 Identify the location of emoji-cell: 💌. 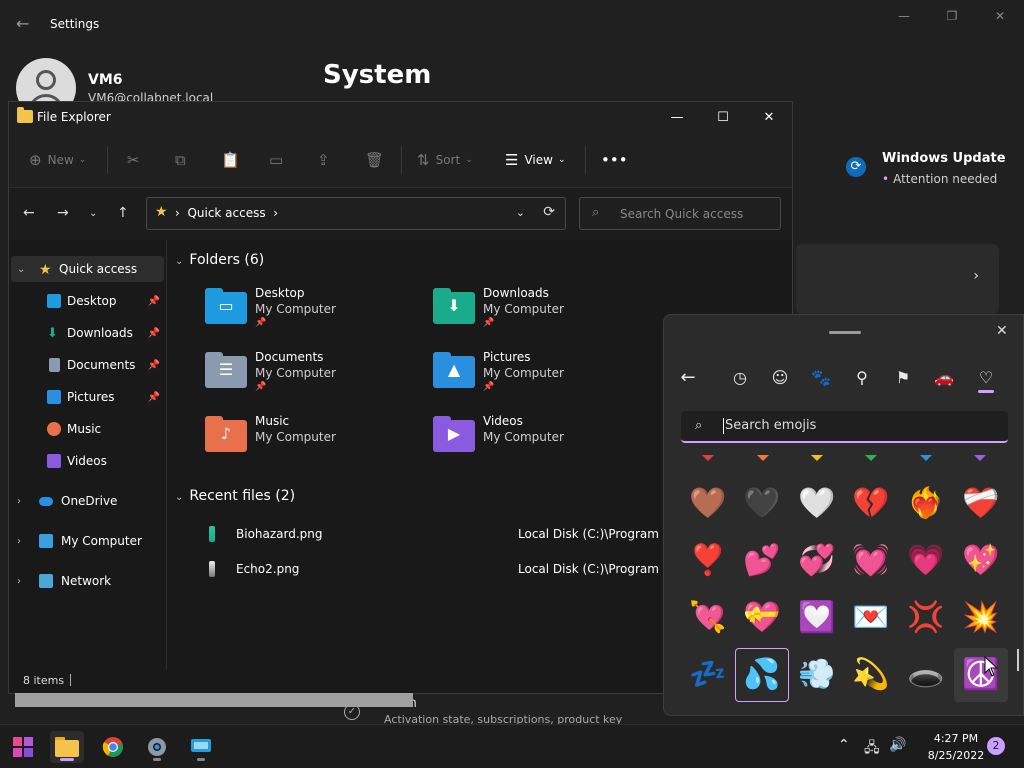
(871, 618).